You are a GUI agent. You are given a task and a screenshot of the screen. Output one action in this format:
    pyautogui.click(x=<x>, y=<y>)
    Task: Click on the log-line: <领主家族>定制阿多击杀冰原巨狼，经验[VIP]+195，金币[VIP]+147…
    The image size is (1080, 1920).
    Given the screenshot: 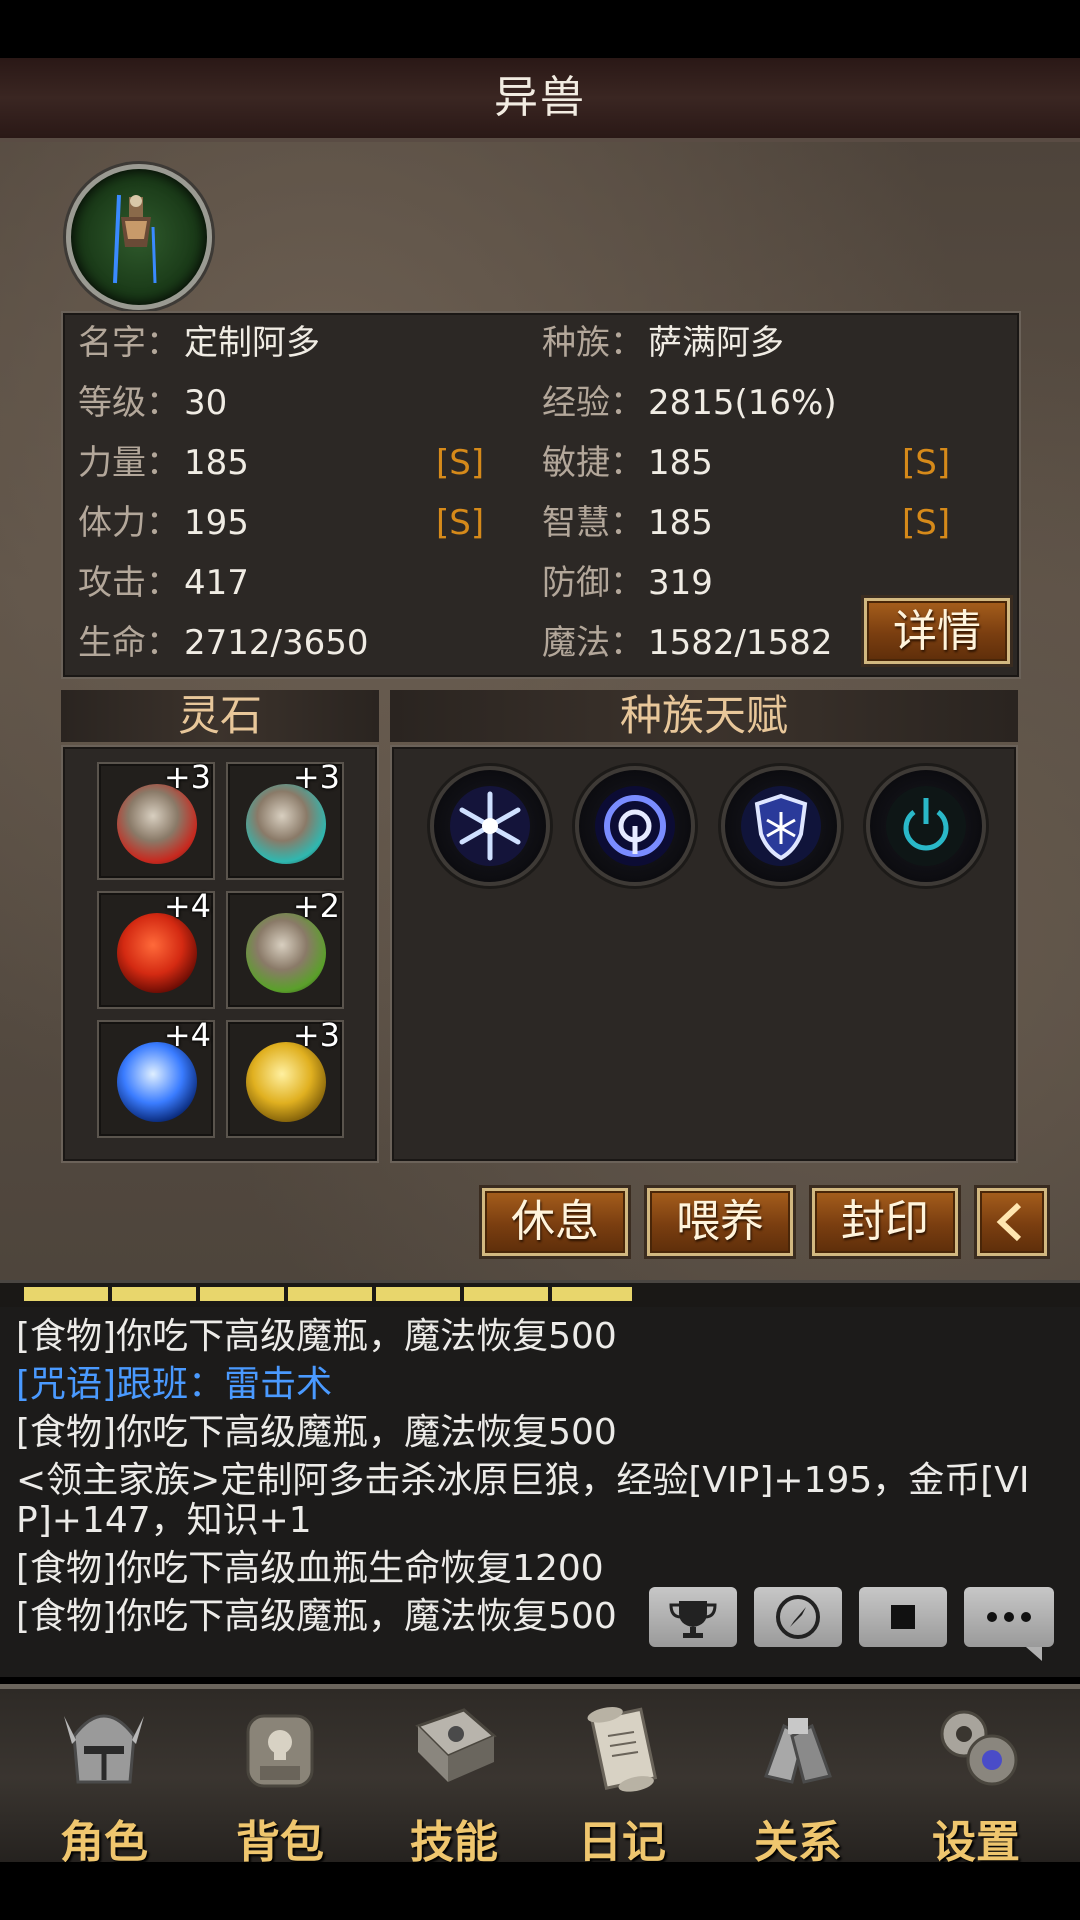 What is the action you would take?
    pyautogui.click(x=523, y=1500)
    